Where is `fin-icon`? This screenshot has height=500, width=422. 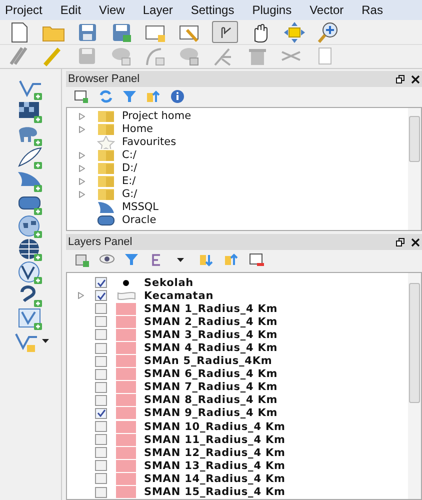
fin-icon is located at coordinates (106, 207).